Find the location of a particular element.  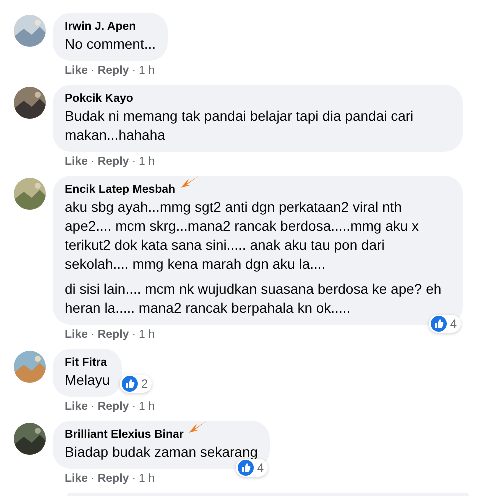

reaction-count: 2 is located at coordinates (136, 384).